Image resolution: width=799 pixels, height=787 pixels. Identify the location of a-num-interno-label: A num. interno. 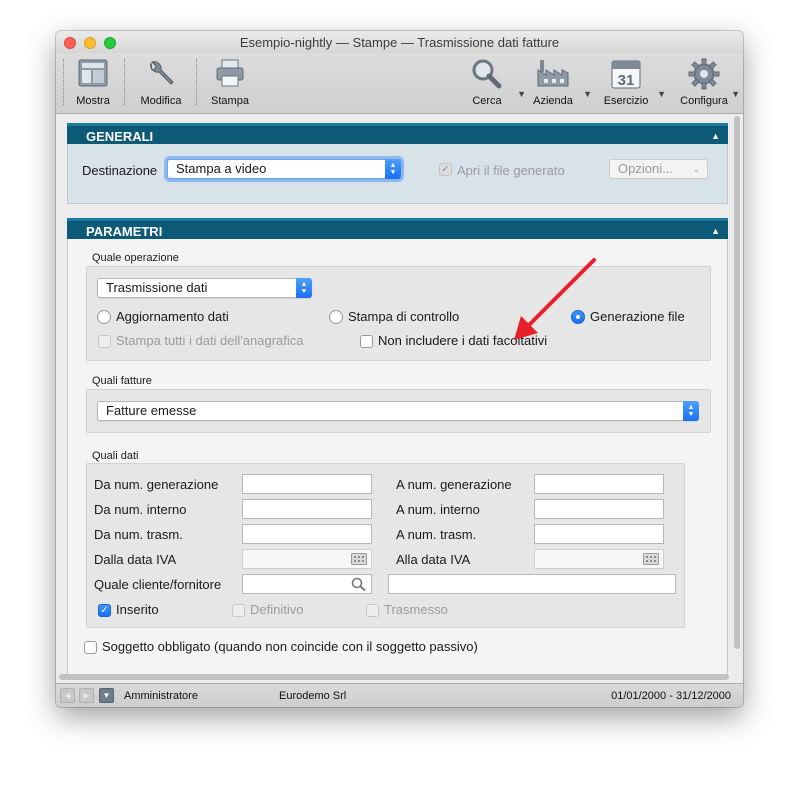
(438, 509).